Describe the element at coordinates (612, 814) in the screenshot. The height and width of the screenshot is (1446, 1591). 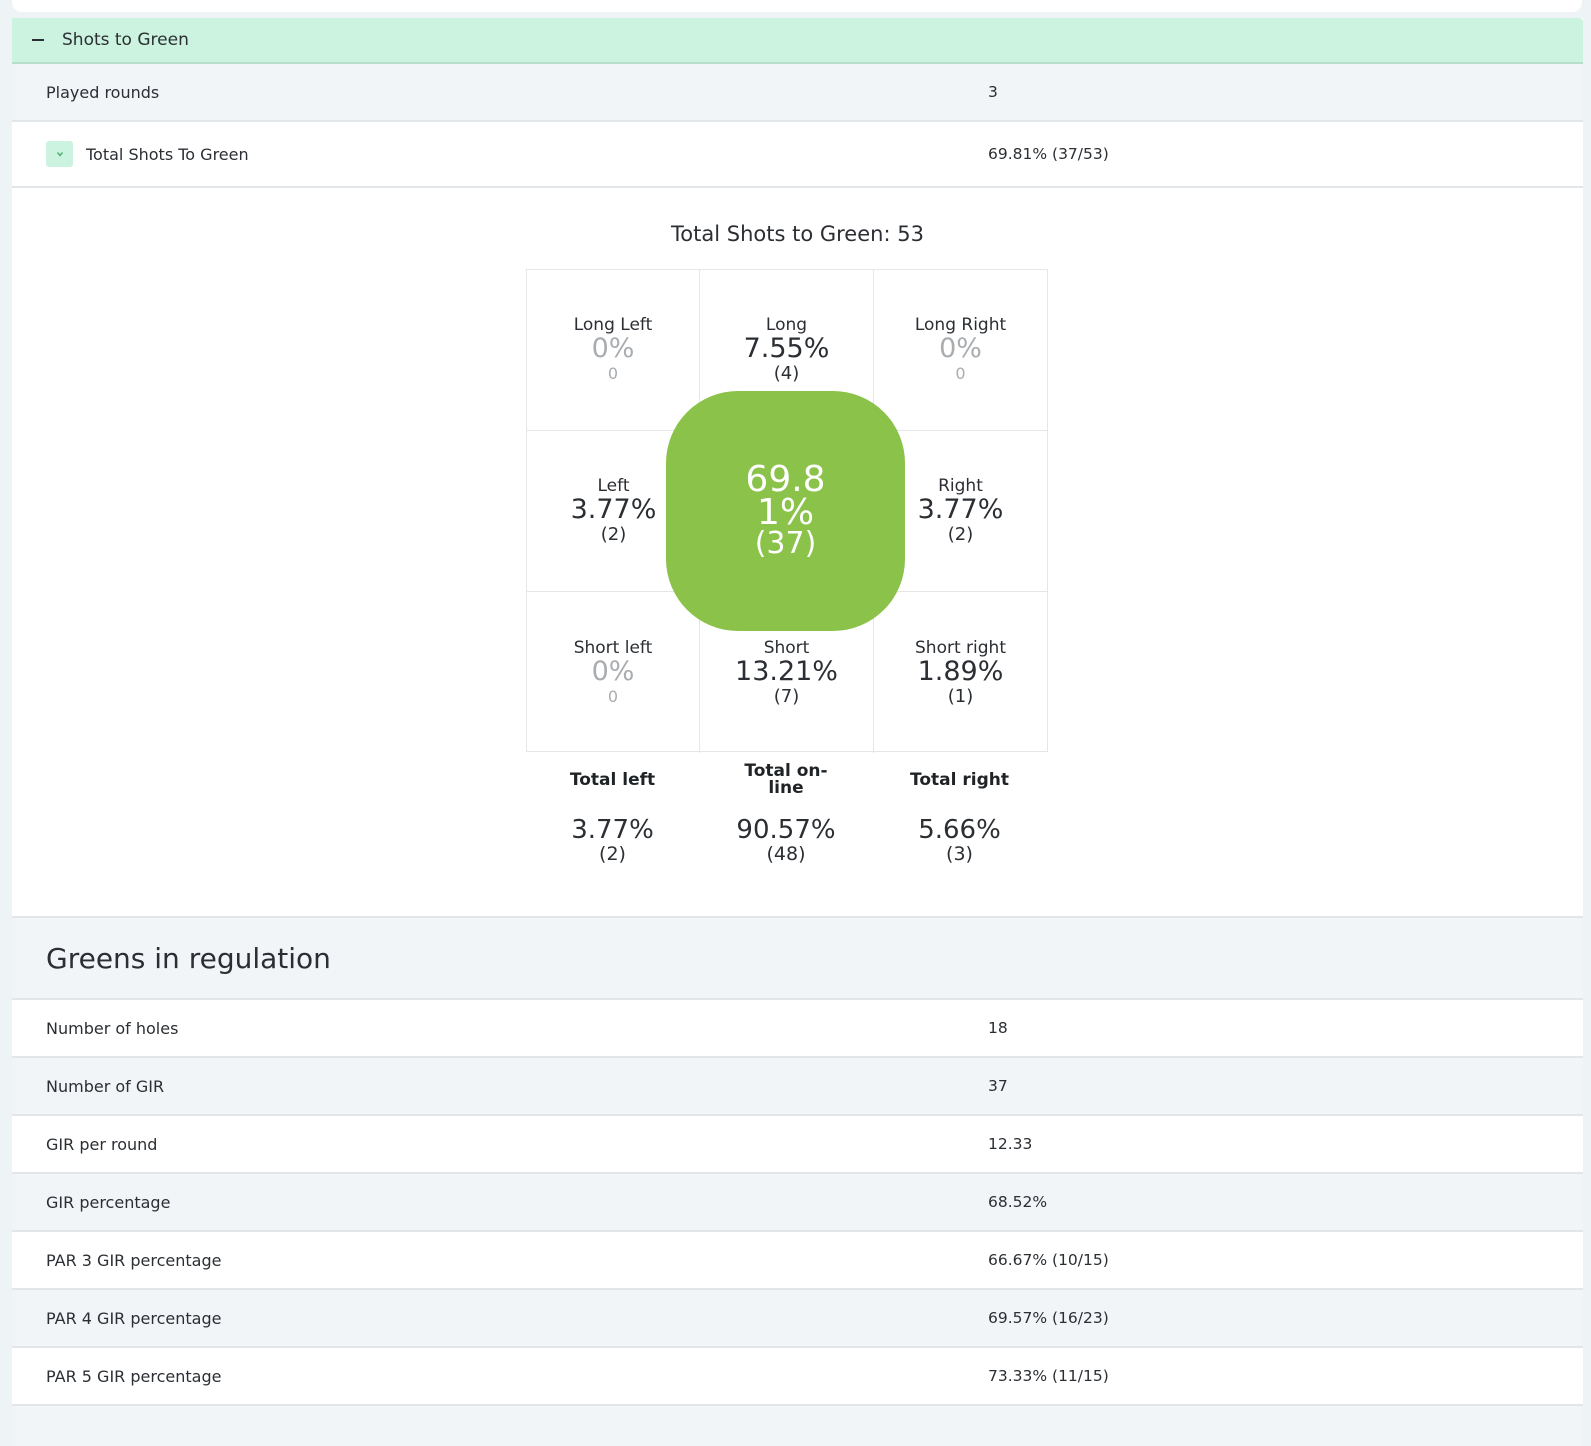
I see `total-left: Total left 3.77% (2)` at that location.